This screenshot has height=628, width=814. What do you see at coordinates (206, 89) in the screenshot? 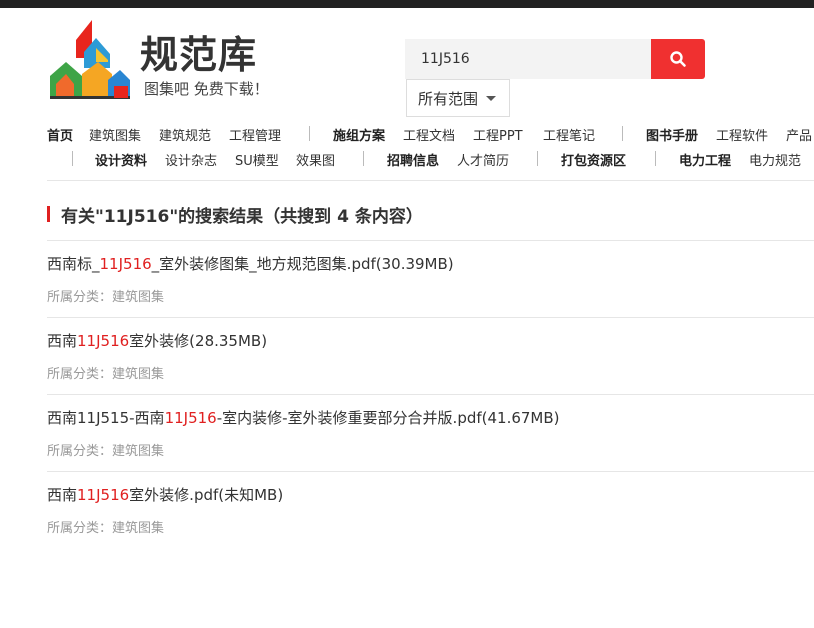
I see `logo-slogan: 图集吧 免费下载！` at bounding box center [206, 89].